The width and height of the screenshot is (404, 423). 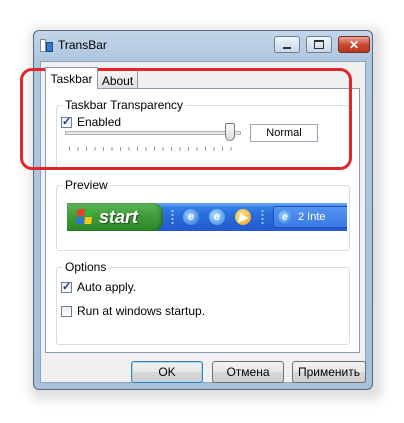 I want to click on auto-apply-label: Auto apply., so click(x=107, y=287).